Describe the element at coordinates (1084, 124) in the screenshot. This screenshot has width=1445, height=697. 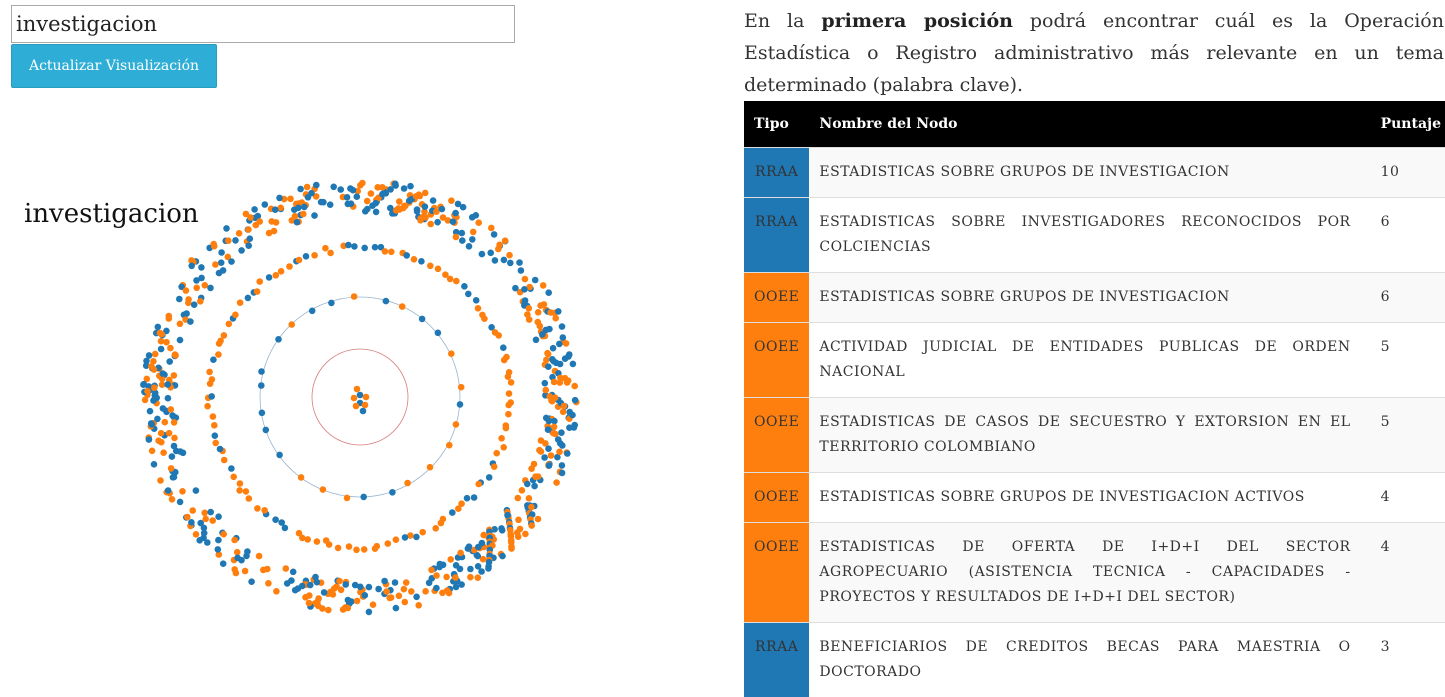
I see `header-node-name: Nombre del Nodo` at that location.